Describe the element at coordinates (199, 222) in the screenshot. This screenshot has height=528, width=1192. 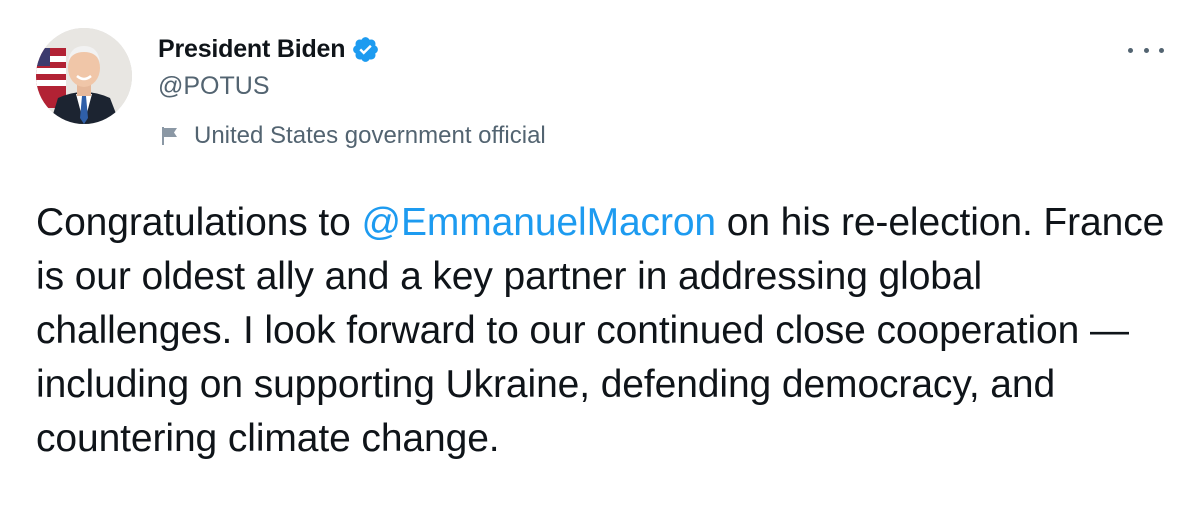
I see `tweet-text-part: Congratulations to` at that location.